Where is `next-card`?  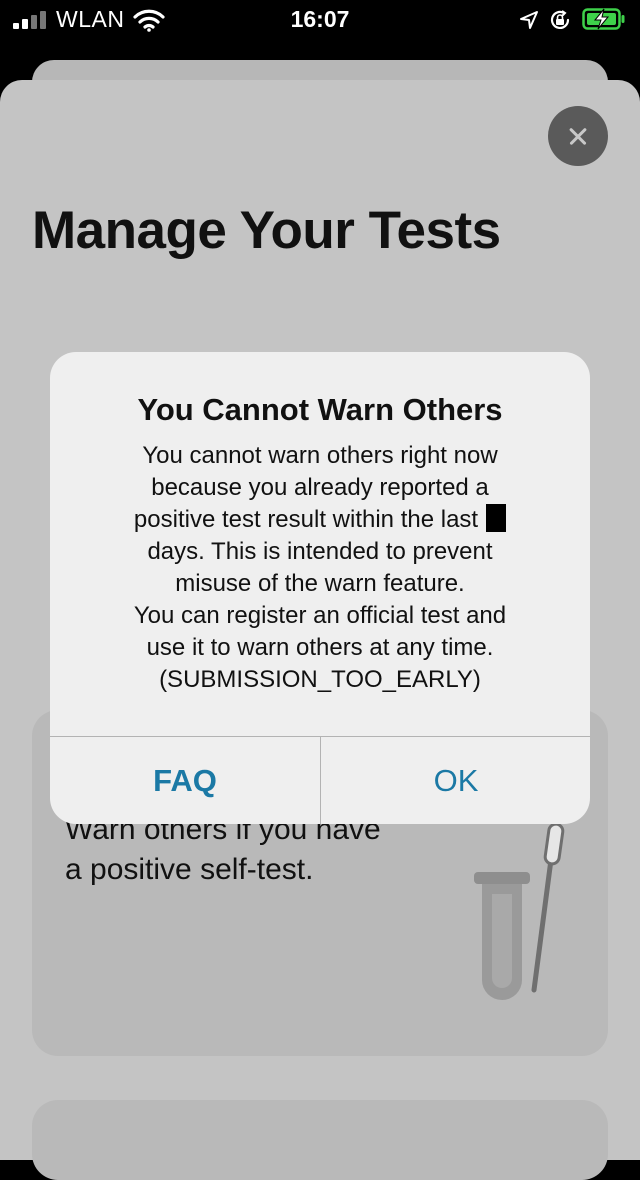
next-card is located at coordinates (320, 1140).